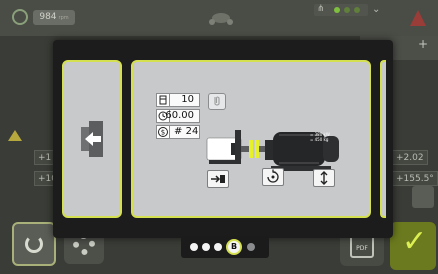  I want to click on add-button: +, so click(423, 44).